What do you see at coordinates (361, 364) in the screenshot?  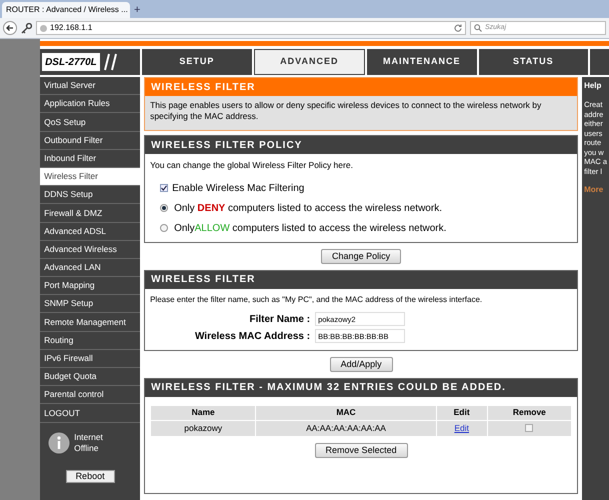 I see `action-button: Add/Apply` at bounding box center [361, 364].